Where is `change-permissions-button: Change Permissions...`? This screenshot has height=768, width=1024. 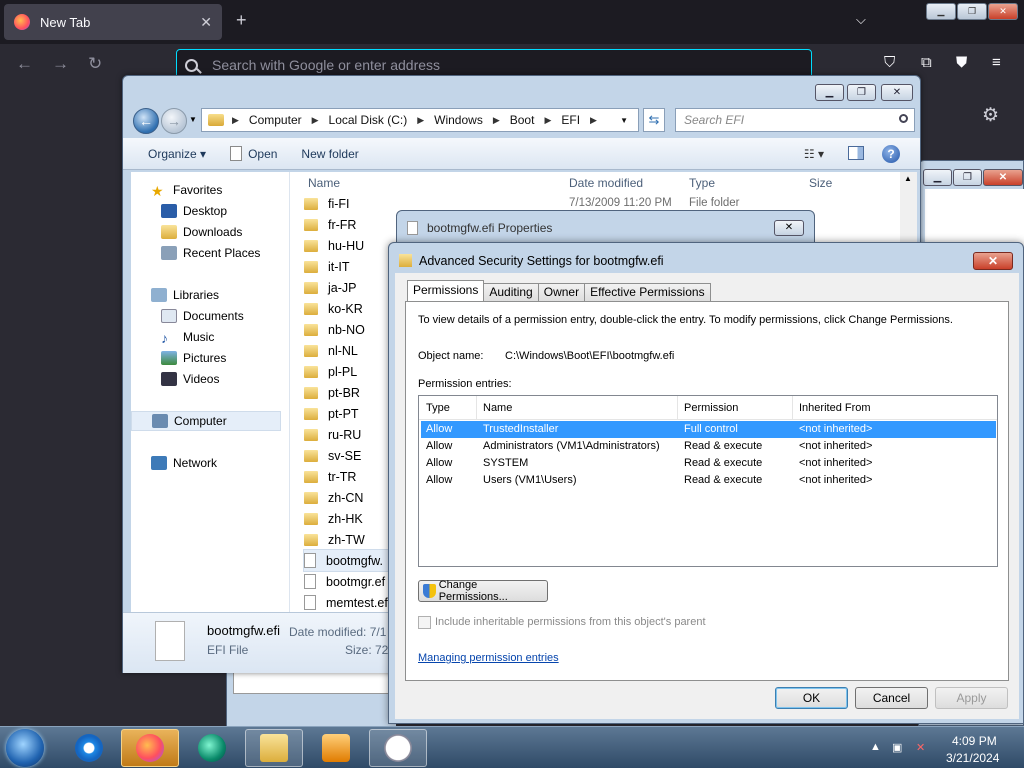
change-permissions-button: Change Permissions... is located at coordinates (483, 591).